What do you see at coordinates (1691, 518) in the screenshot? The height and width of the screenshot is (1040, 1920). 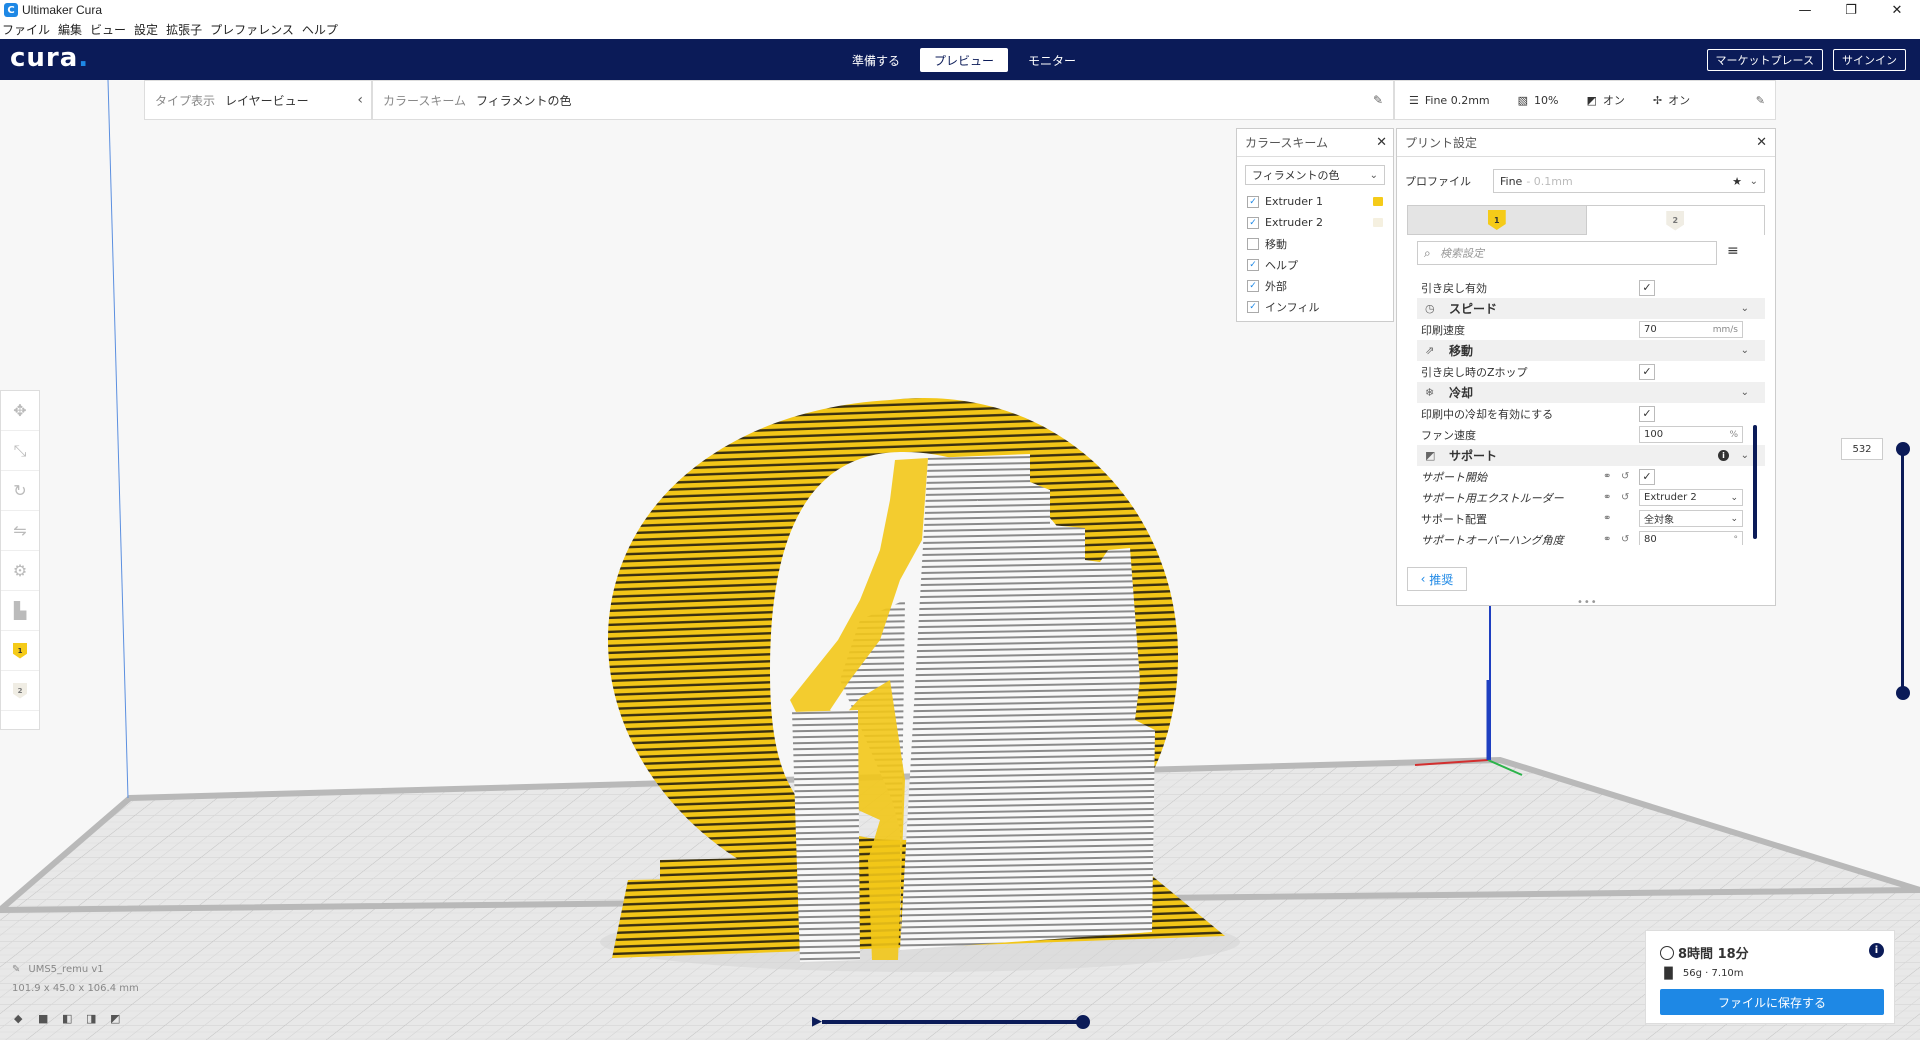 I see `setting-select: 全対象 ⌄` at bounding box center [1691, 518].